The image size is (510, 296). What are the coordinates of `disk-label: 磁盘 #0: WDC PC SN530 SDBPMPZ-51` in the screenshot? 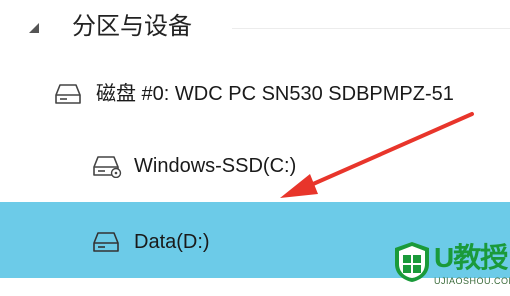 It's located at (275, 94).